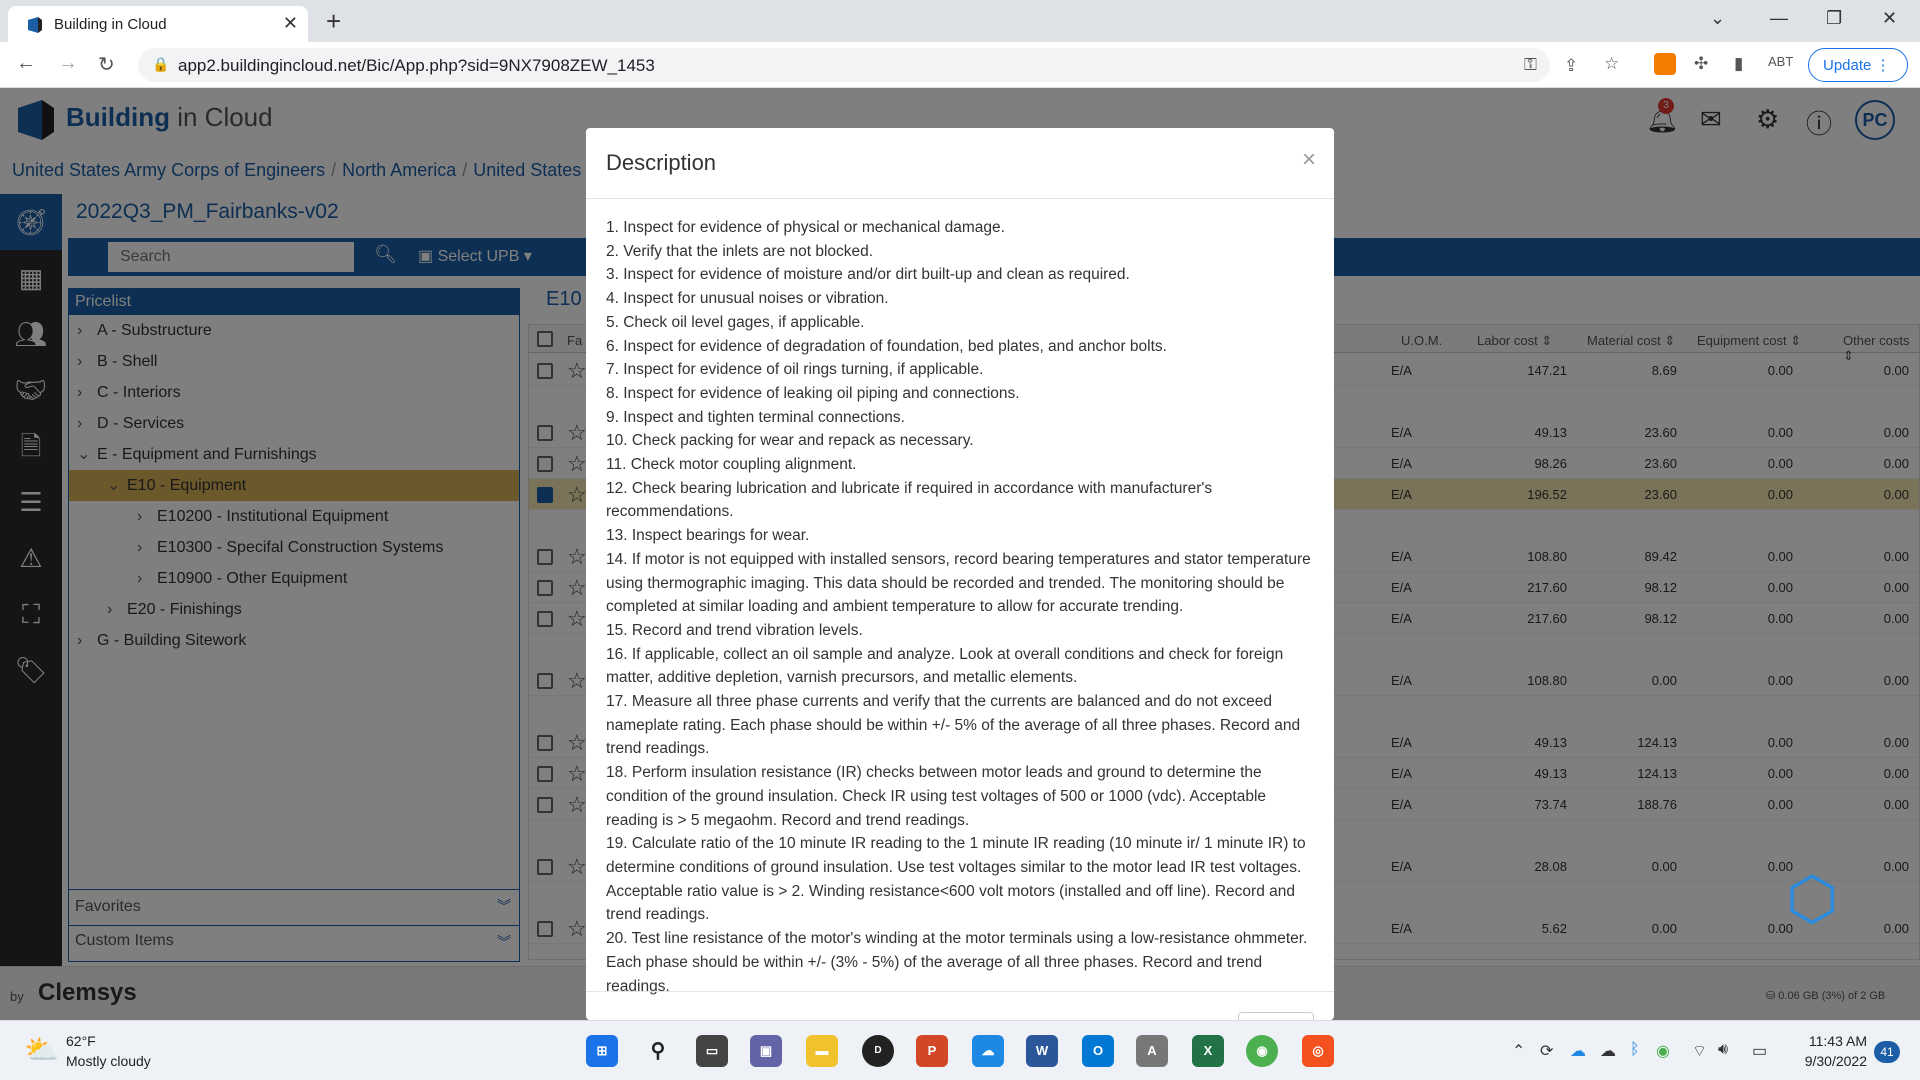  What do you see at coordinates (661, 162) in the screenshot?
I see `modal-title: Description` at bounding box center [661, 162].